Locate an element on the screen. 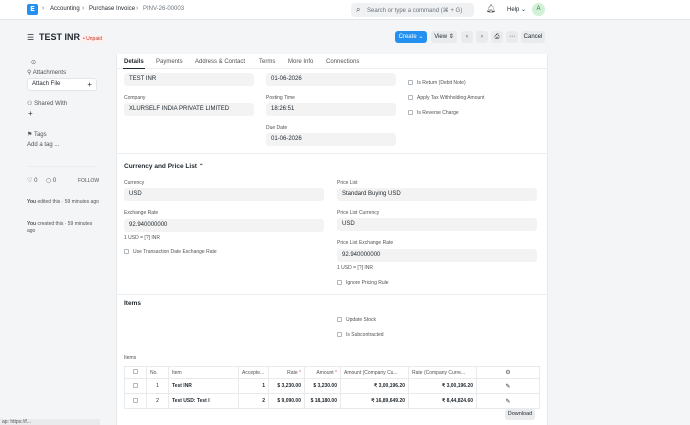 This screenshot has width=690, height=425. select-all-cell is located at coordinates (135, 372).